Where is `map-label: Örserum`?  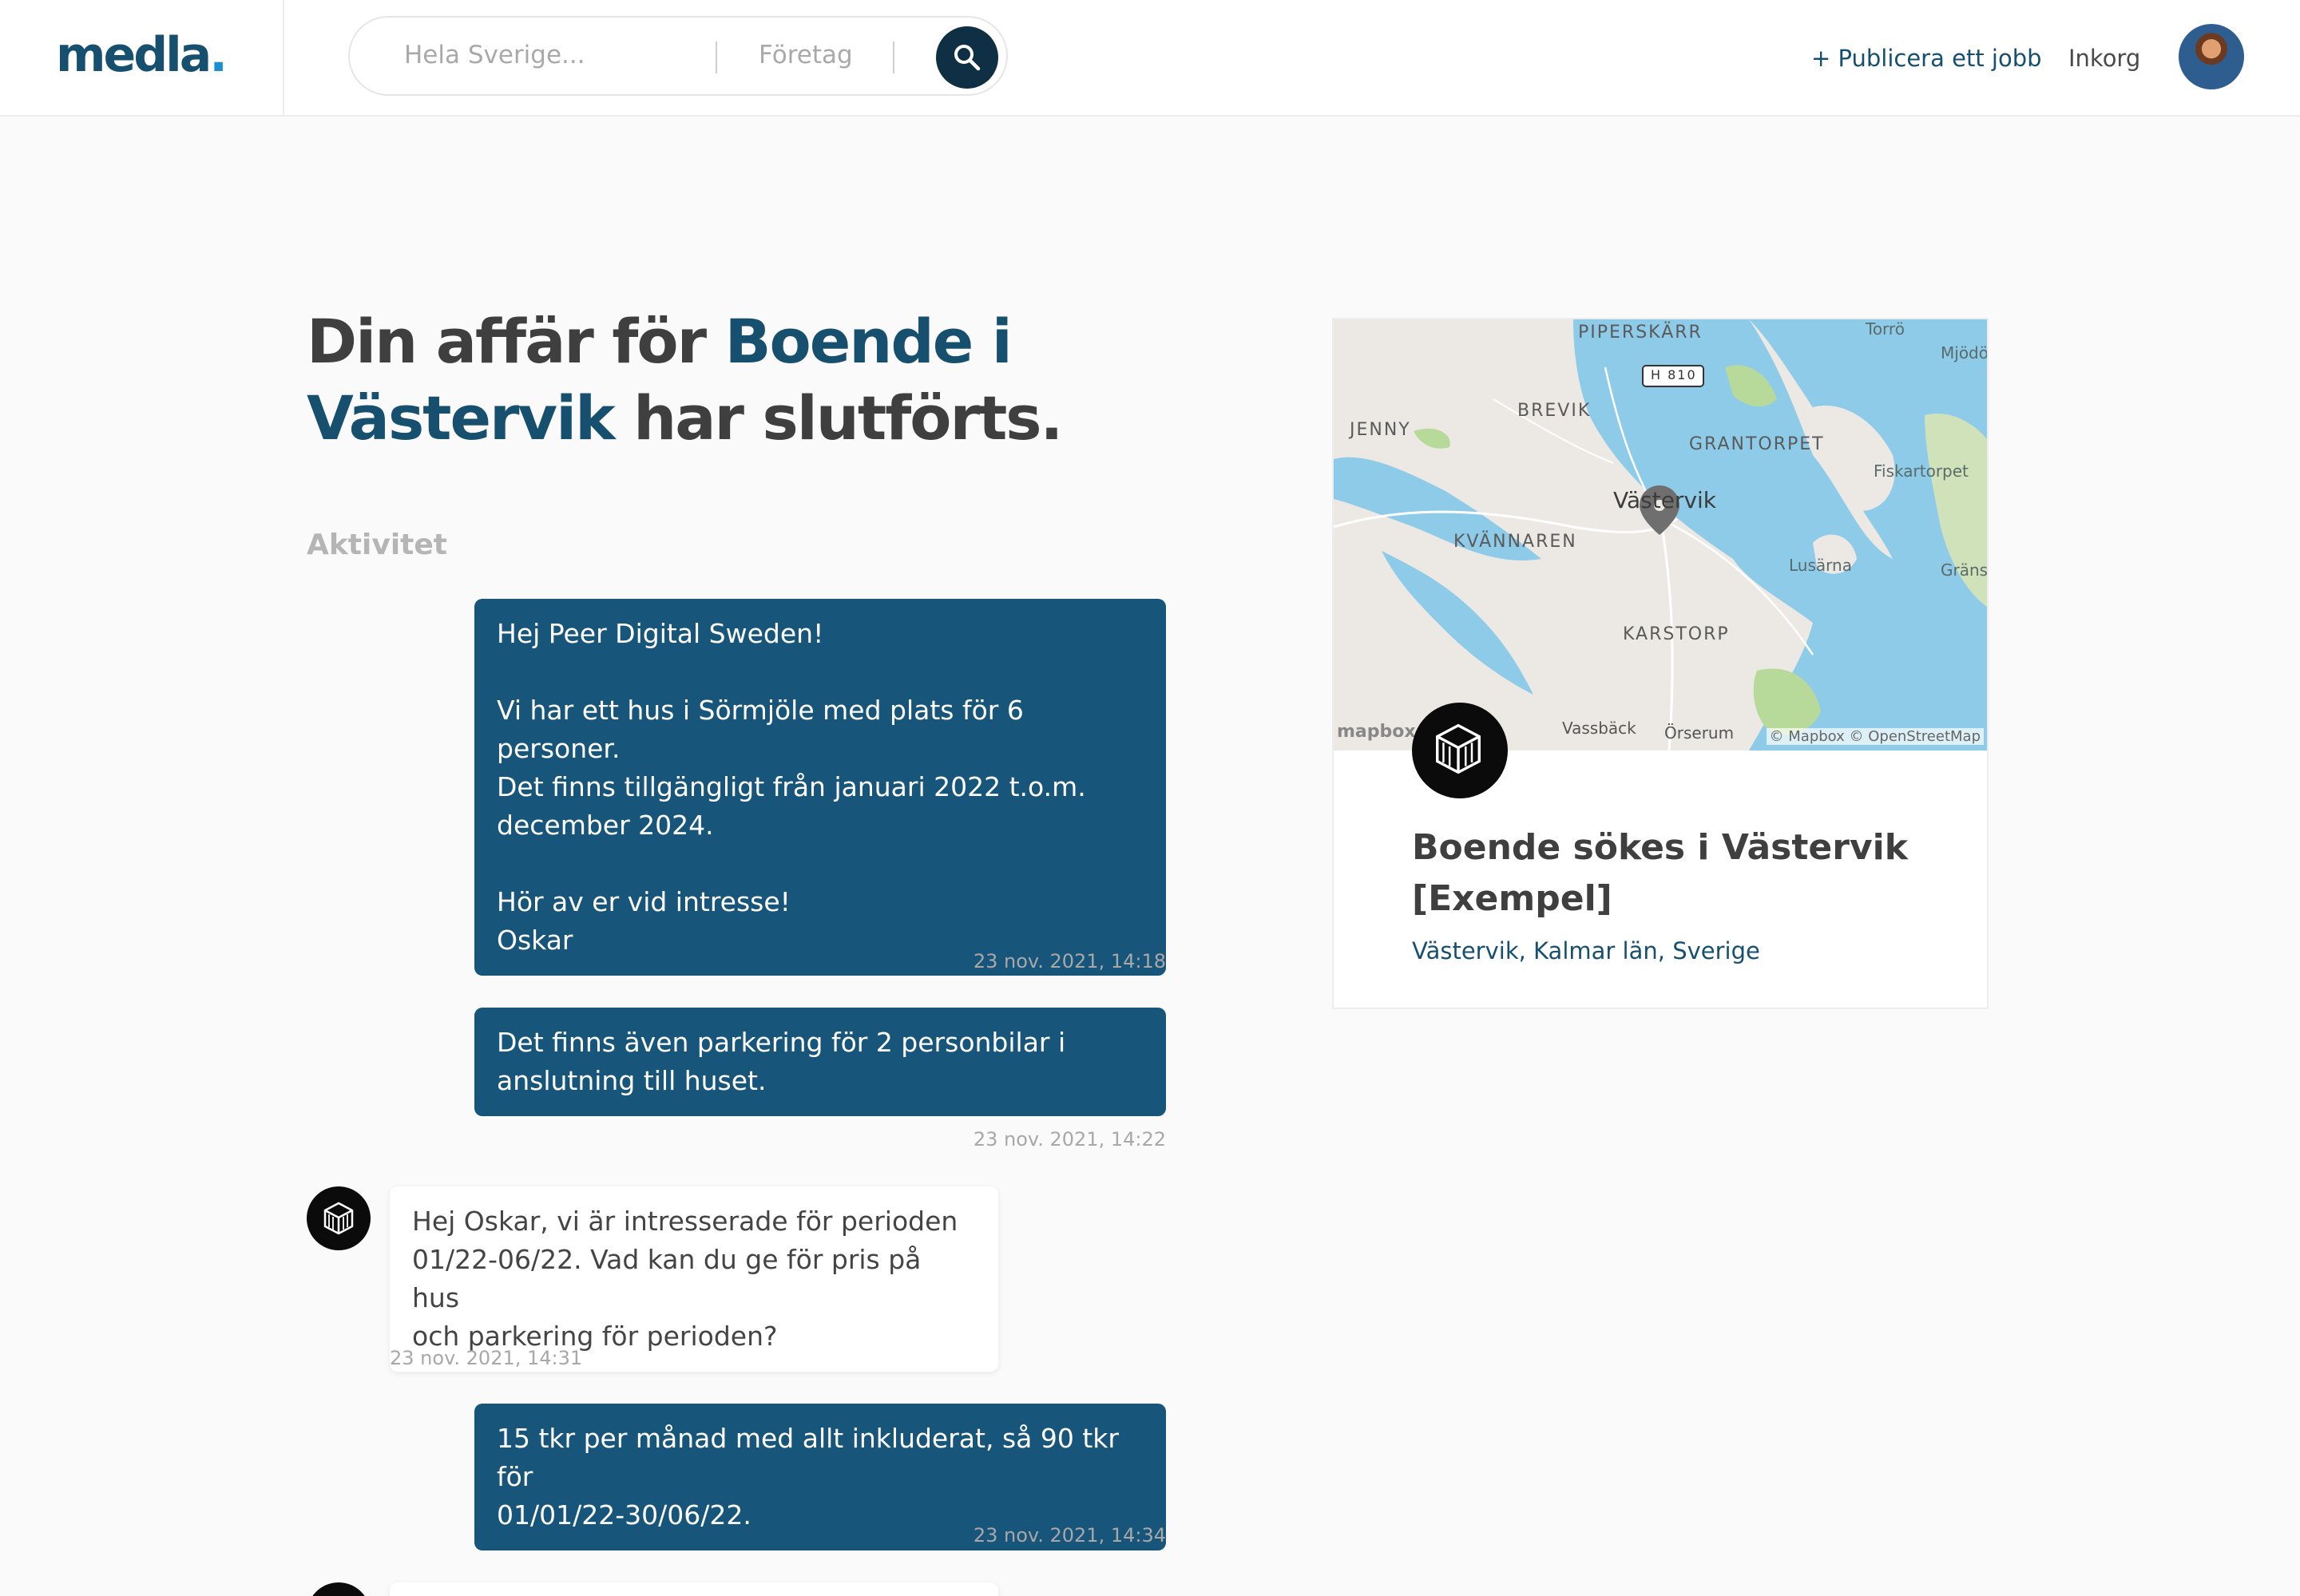 map-label: Örserum is located at coordinates (1699, 733).